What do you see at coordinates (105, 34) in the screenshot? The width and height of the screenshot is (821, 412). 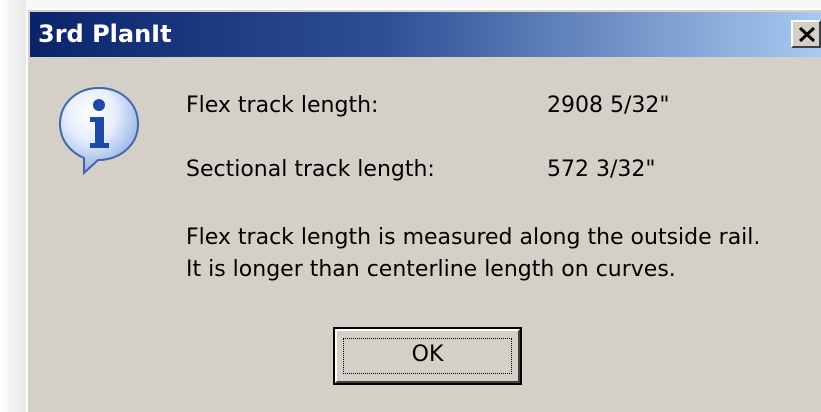 I see `dialog-title: 3rd PlanIt` at bounding box center [105, 34].